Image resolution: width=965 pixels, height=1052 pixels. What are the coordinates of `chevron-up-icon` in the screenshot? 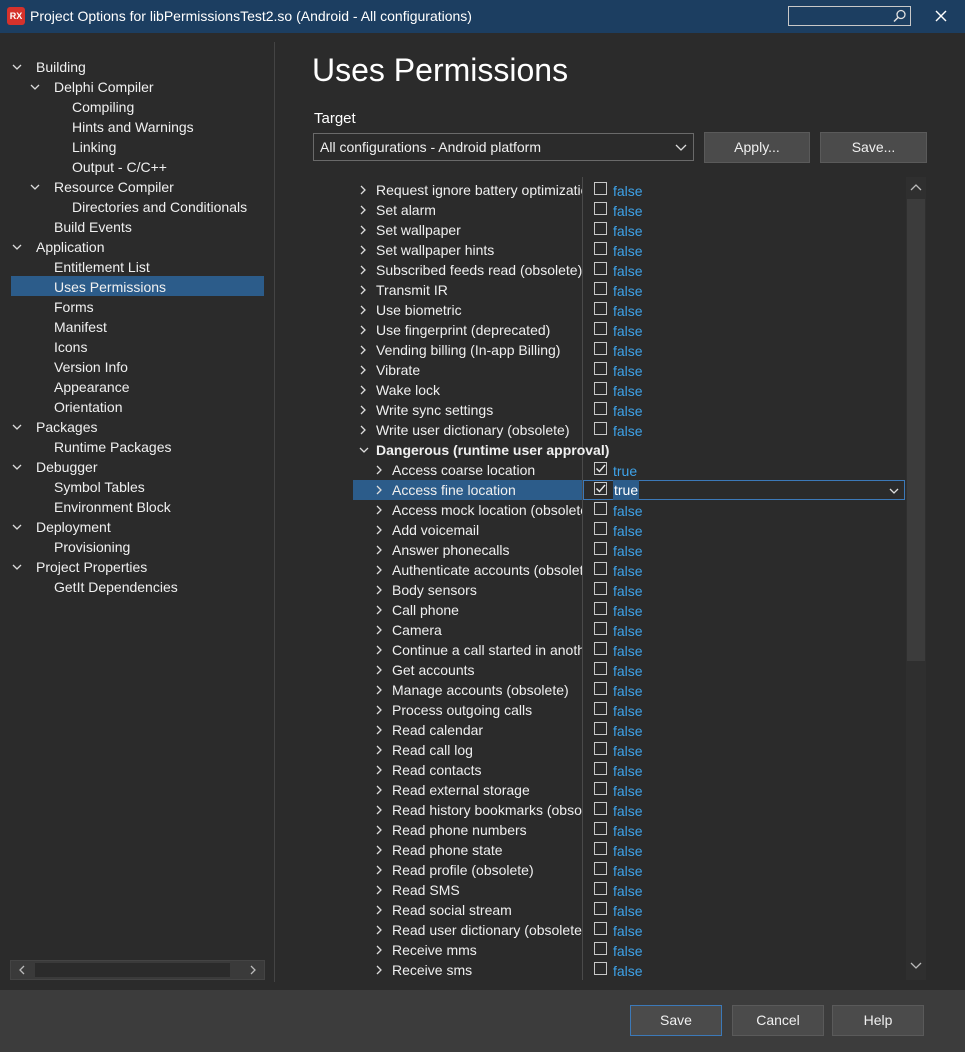 It's located at (916, 187).